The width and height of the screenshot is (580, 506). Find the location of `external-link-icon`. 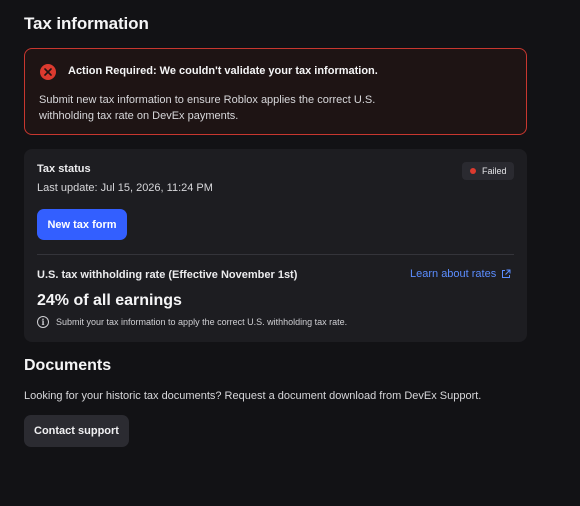

external-link-icon is located at coordinates (506, 273).